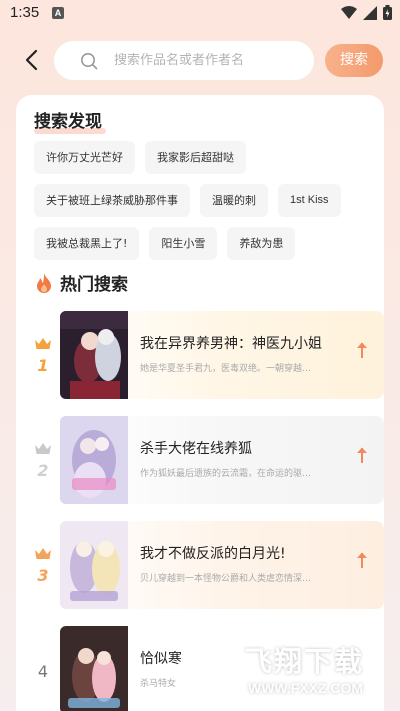 The width and height of the screenshot is (400, 711). Describe the element at coordinates (84, 157) in the screenshot. I see `discover-tag: 许你万丈光芒好` at that location.